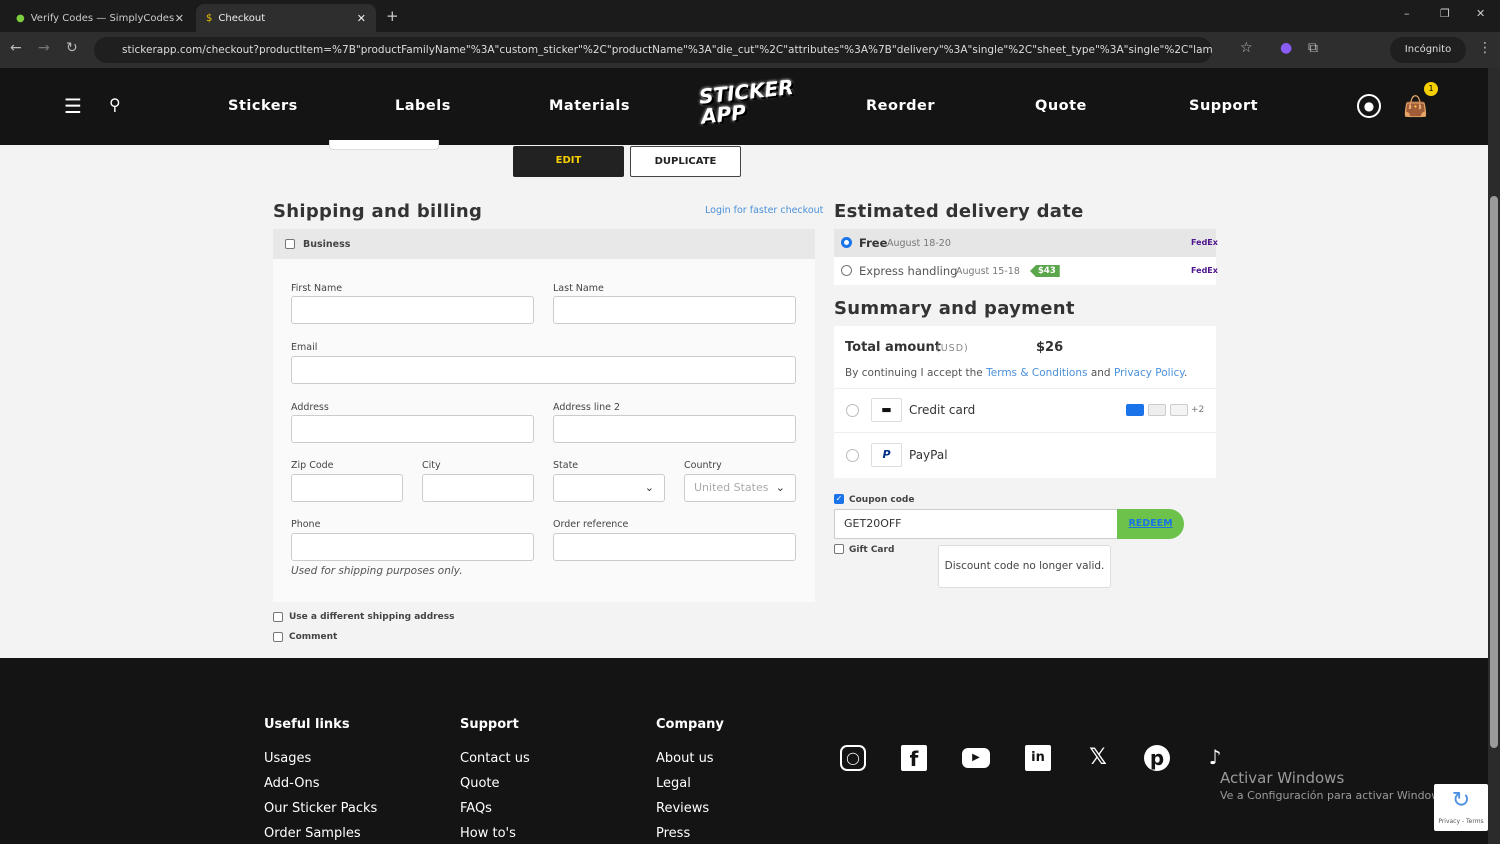  I want to click on account-icon: ●, so click(1369, 106).